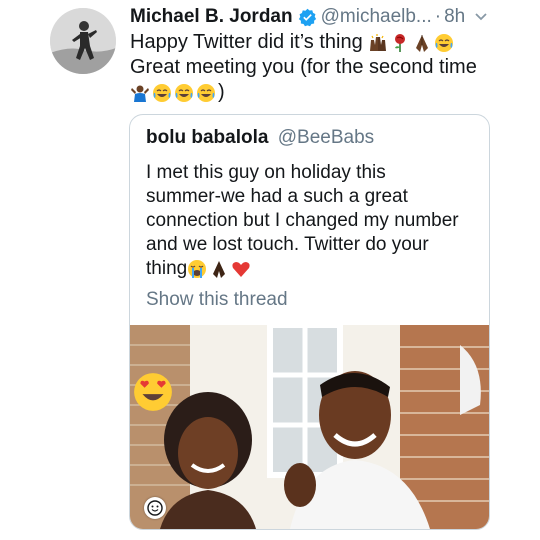 The height and width of the screenshot is (540, 540). I want to click on red-heart-emoji, so click(241, 269).